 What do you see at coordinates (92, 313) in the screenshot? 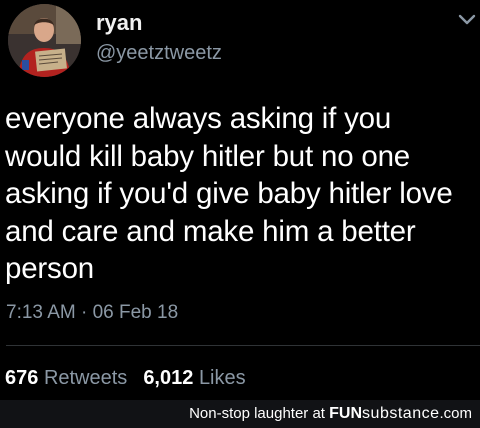
I see `tweet-timestamp: 7:13 AM · 06 Feb 18` at bounding box center [92, 313].